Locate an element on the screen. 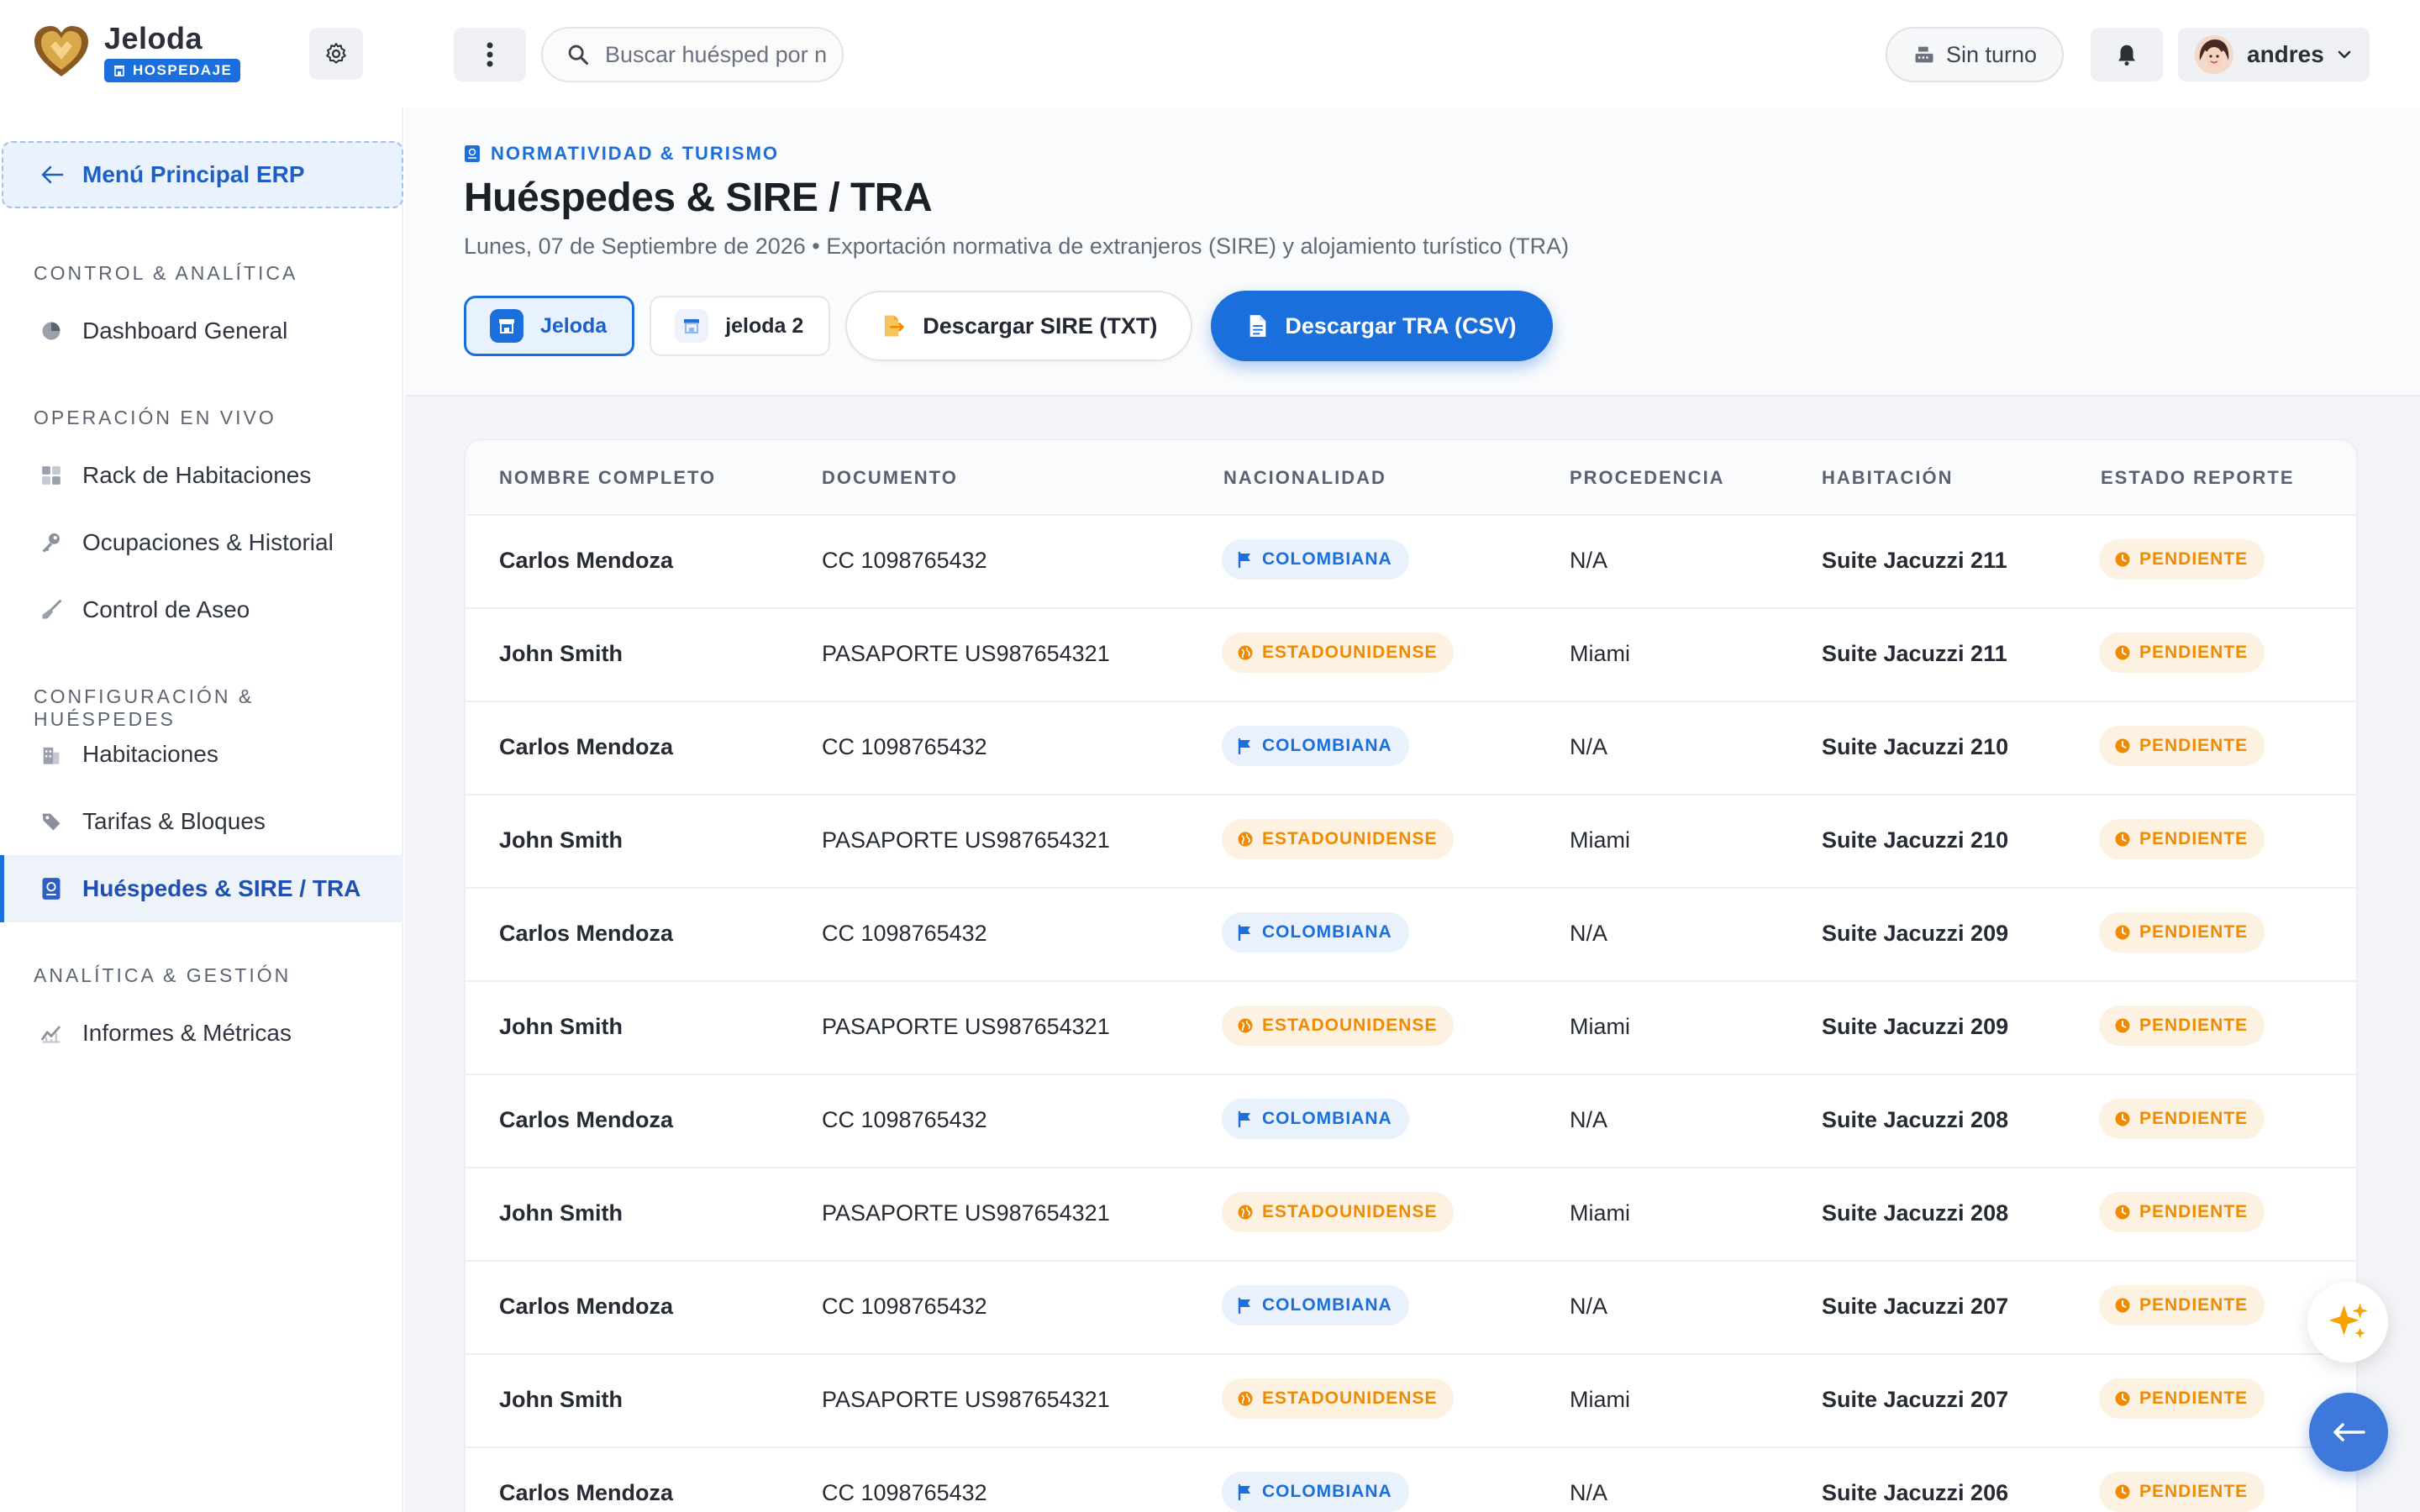 Image resolution: width=2420 pixels, height=1512 pixels. search-icon is located at coordinates (578, 55).